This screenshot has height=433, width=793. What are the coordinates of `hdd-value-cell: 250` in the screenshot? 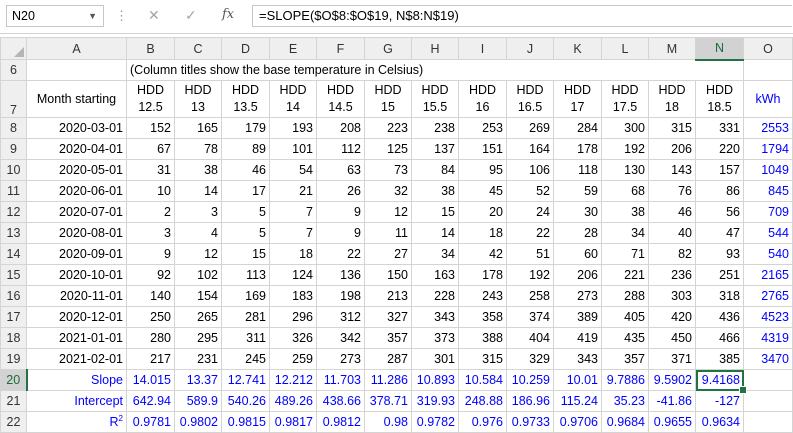 It's located at (150, 317).